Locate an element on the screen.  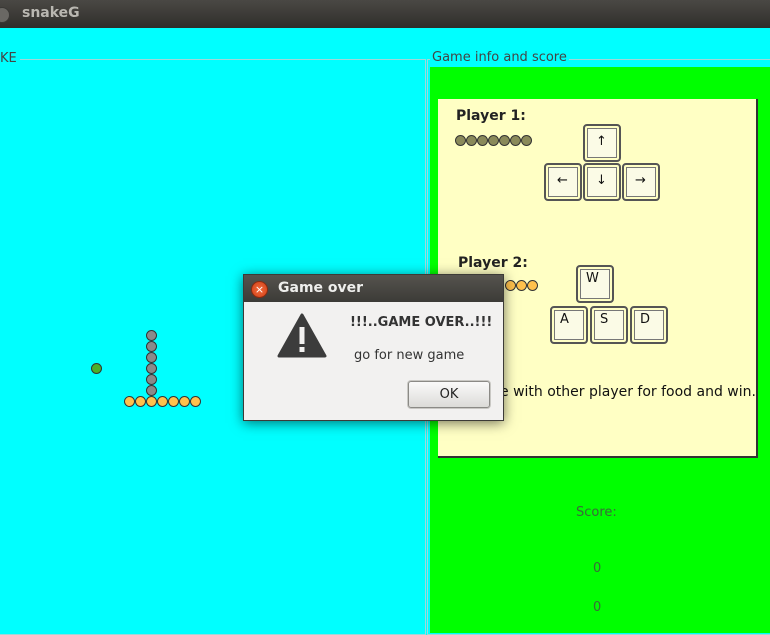
key-right-icon: → is located at coordinates (641, 182).